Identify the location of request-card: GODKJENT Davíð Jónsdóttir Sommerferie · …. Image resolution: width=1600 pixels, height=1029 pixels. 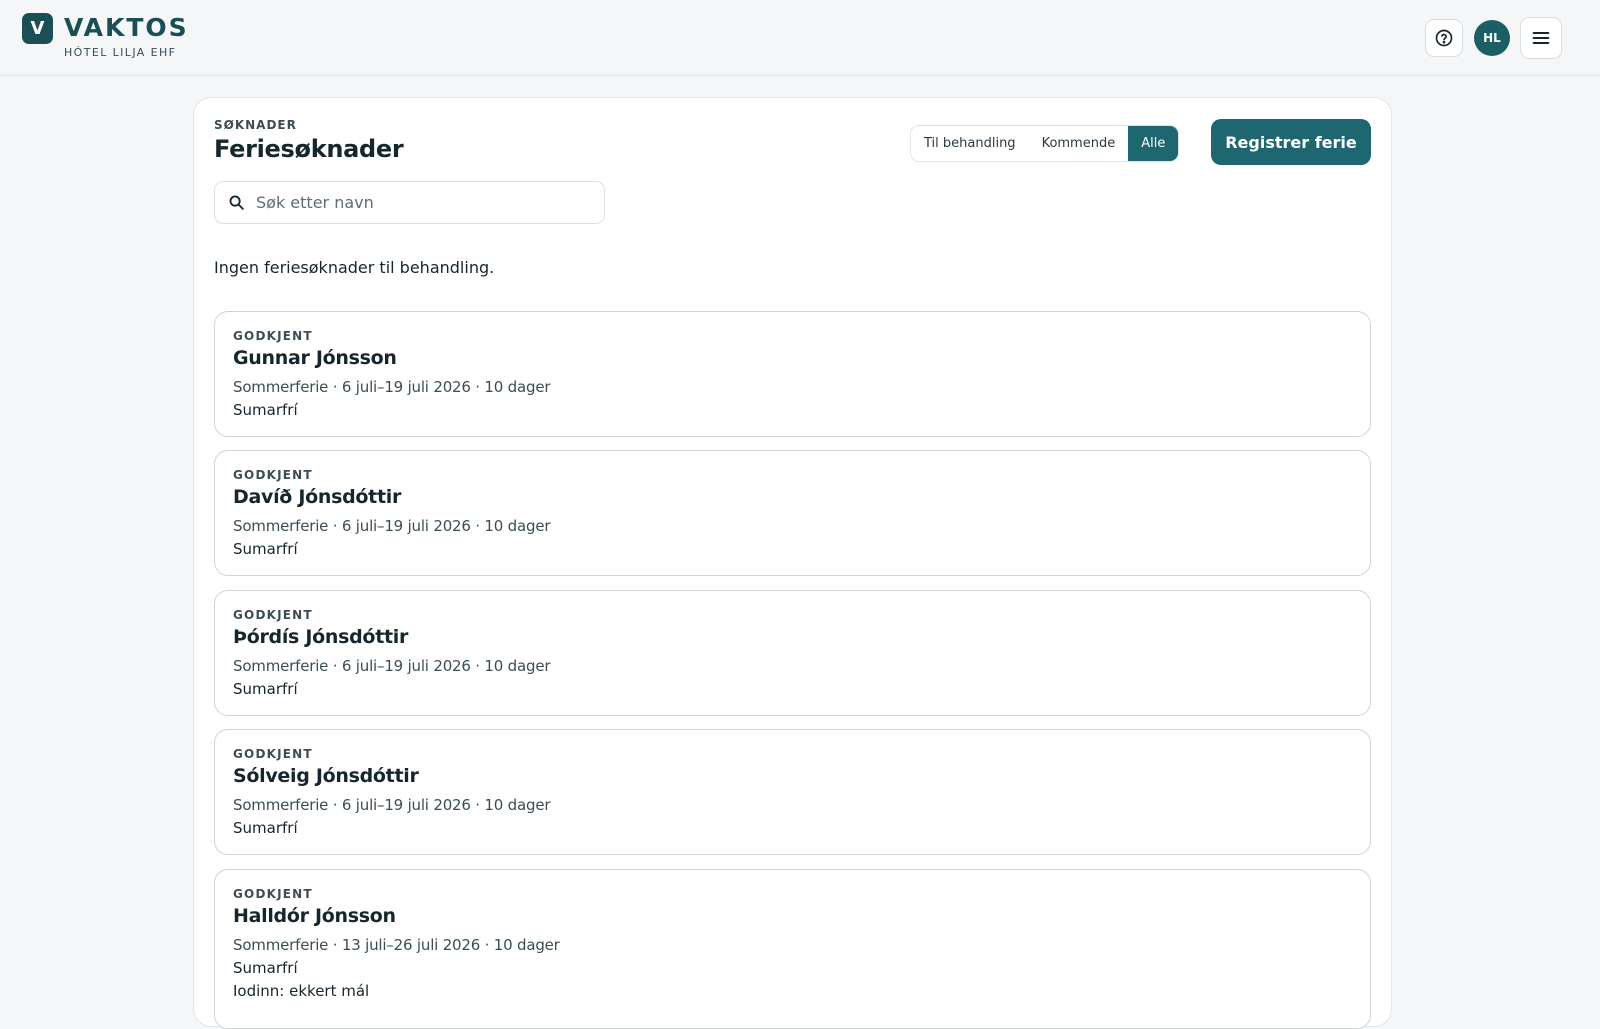
(792, 513).